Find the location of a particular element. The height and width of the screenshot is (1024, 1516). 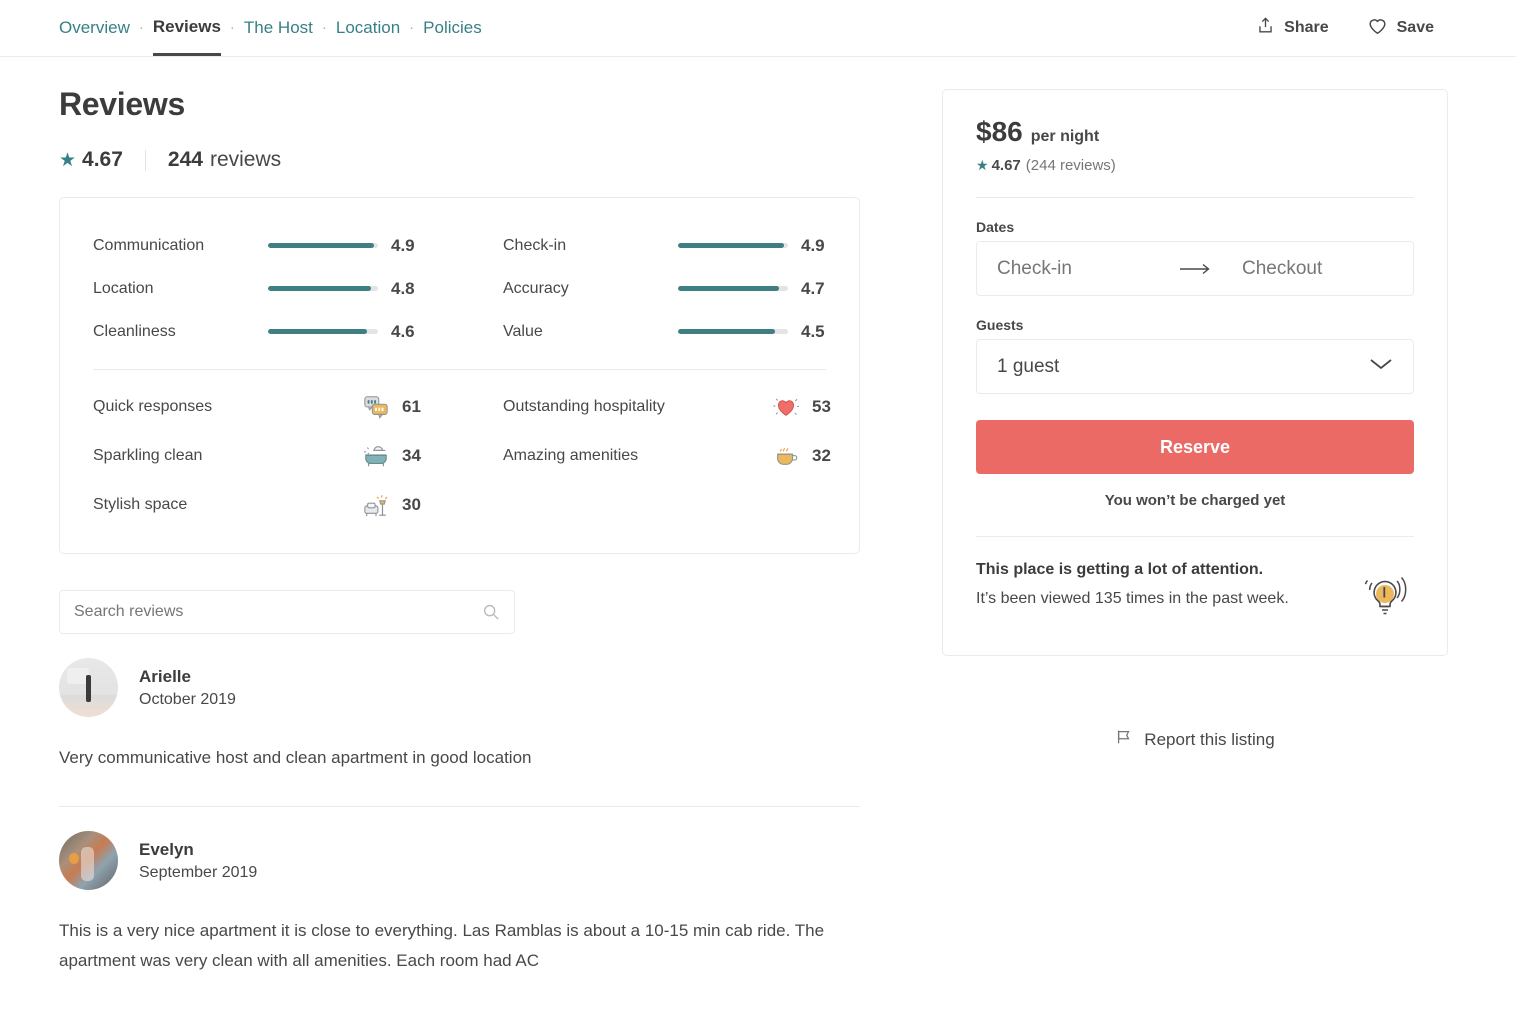

heart-outline-icon is located at coordinates (1377, 28).